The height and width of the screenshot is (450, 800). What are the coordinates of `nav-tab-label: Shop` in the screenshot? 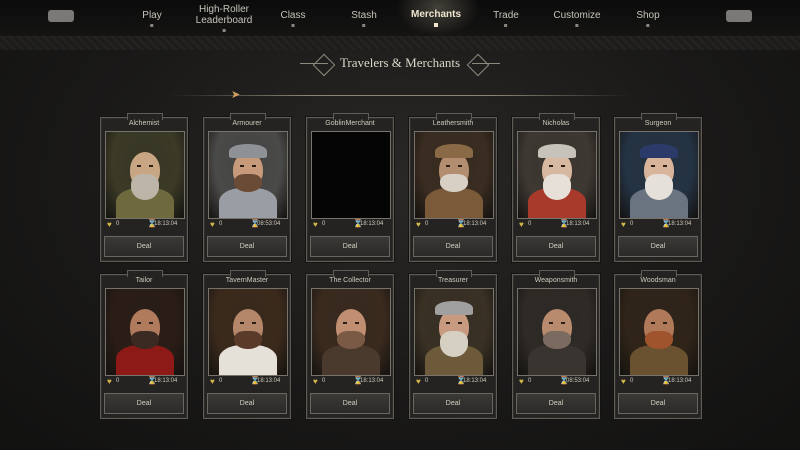 It's located at (648, 15).